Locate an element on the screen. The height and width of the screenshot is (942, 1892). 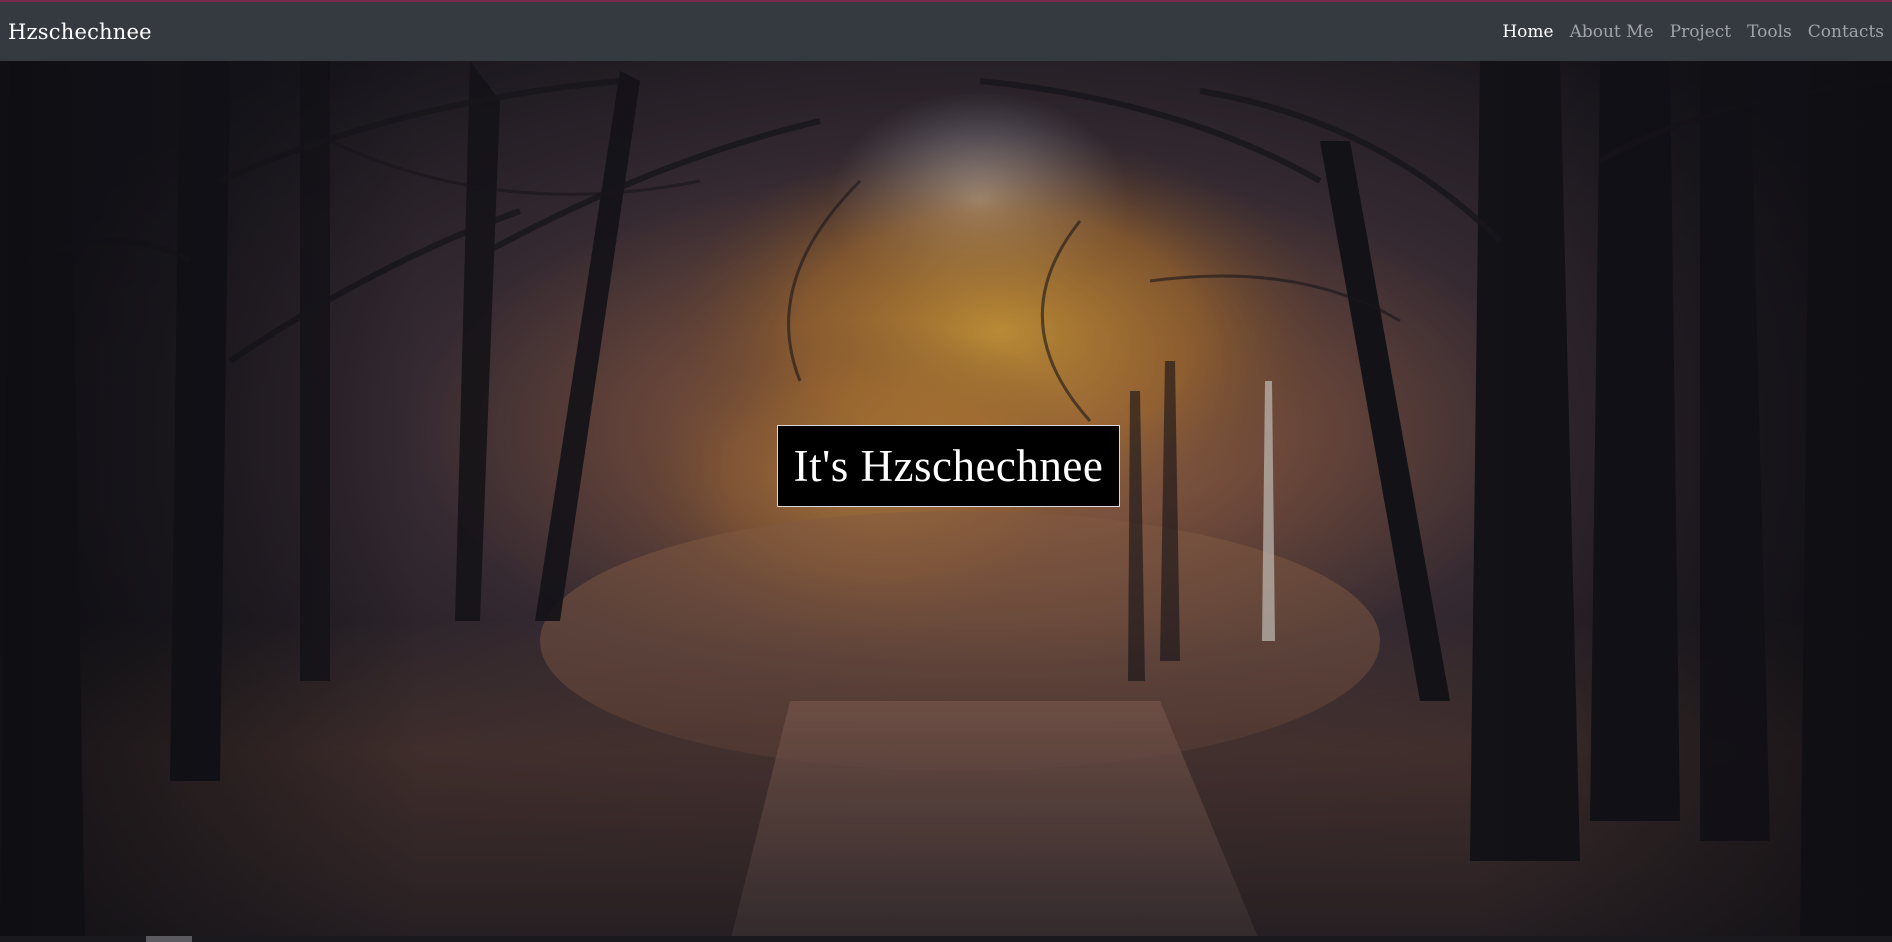
nav-link-about-me: About Me is located at coordinates (1612, 32).